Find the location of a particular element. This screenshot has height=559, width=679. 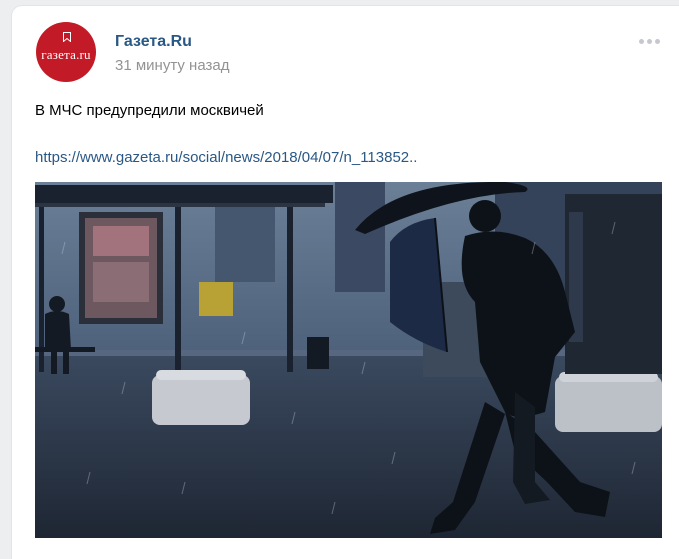

post-text: В МЧС предупредили москвичей is located at coordinates (149, 110).